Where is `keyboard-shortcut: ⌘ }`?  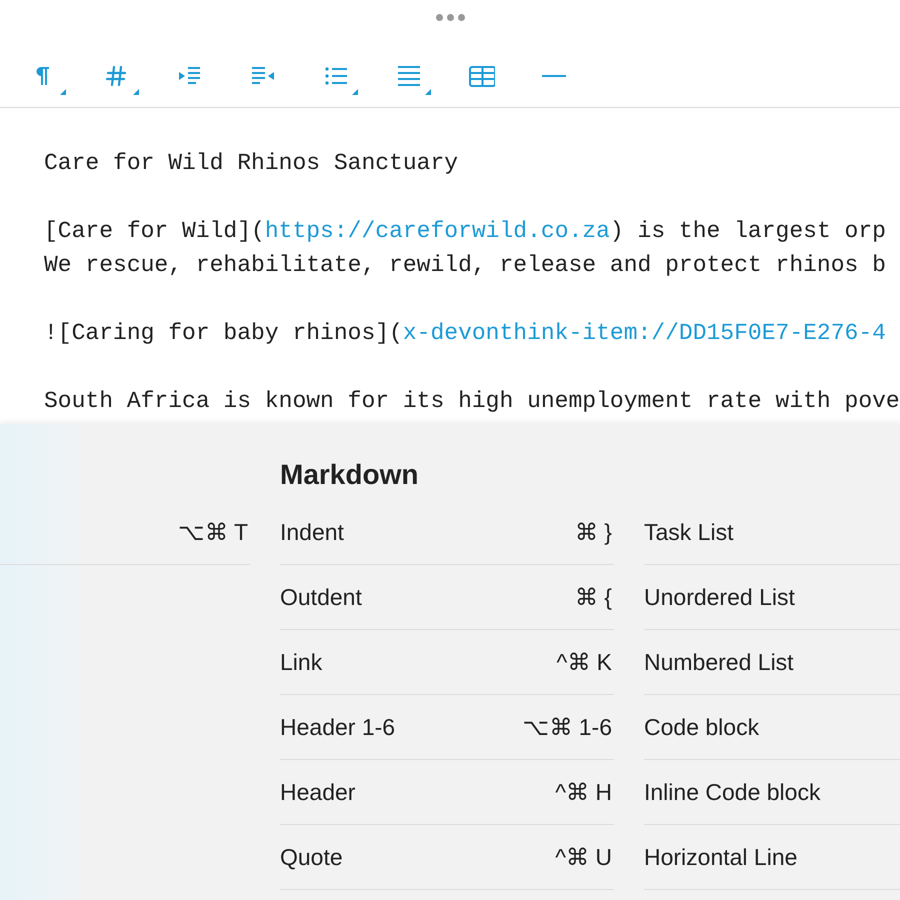 keyboard-shortcut: ⌘ } is located at coordinates (593, 532).